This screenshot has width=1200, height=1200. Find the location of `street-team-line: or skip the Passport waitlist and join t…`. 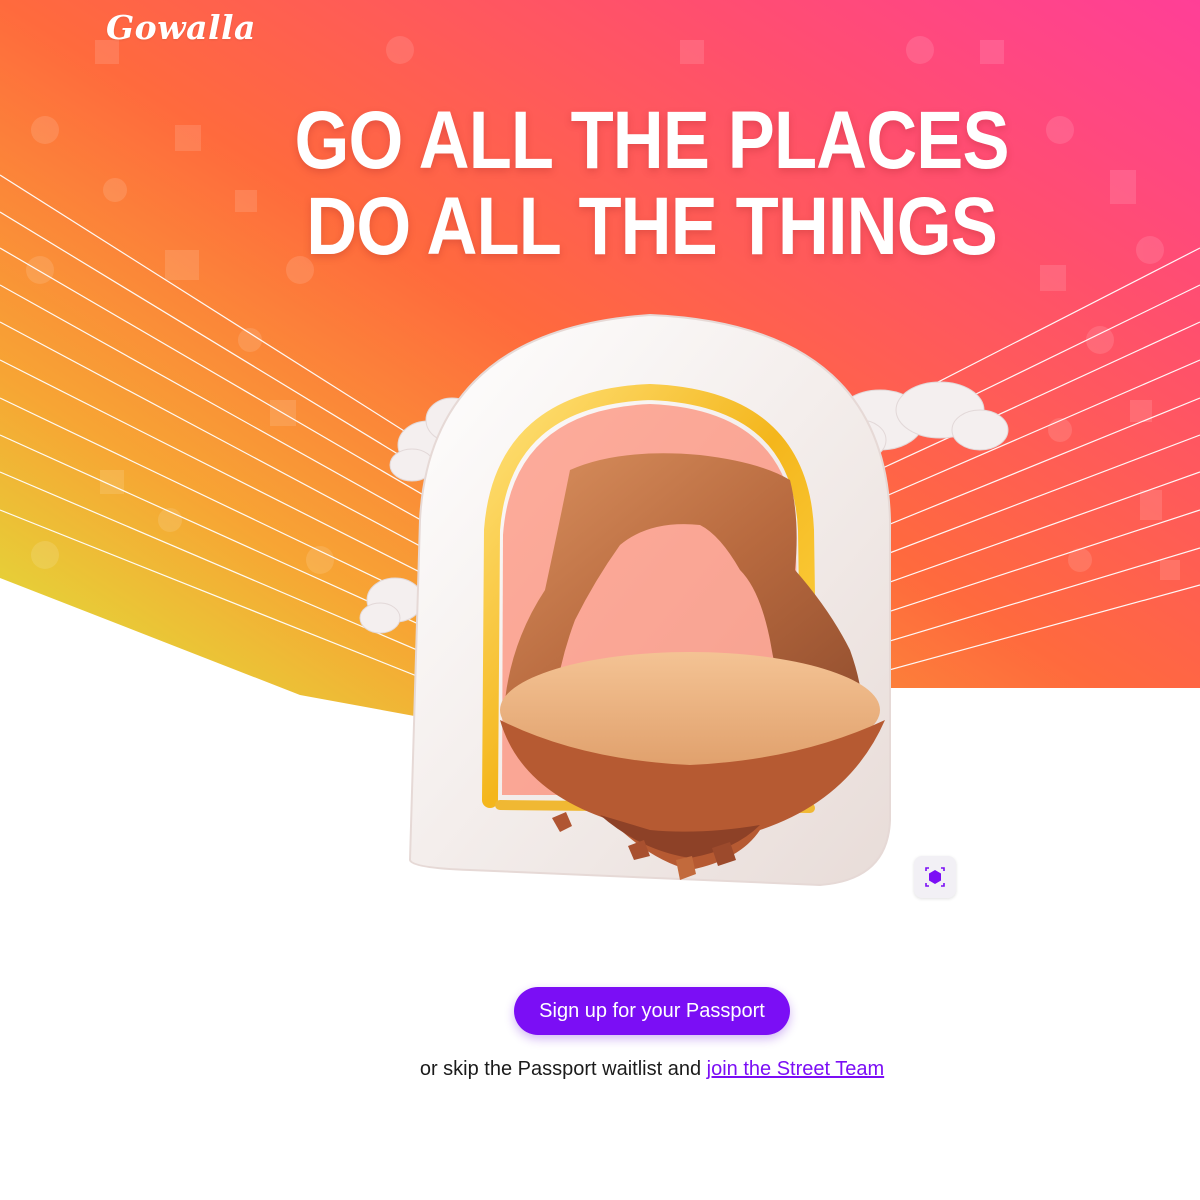

street-team-line: or skip the Passport waitlist and join t… is located at coordinates (600, 1069).